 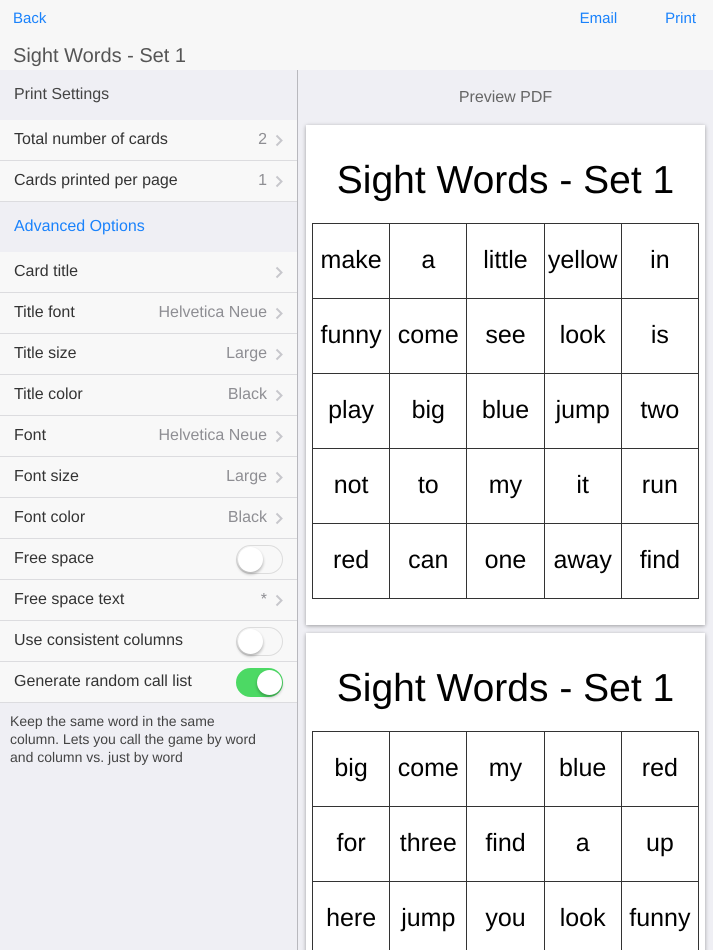 I want to click on row-label: Free space text, so click(x=70, y=600).